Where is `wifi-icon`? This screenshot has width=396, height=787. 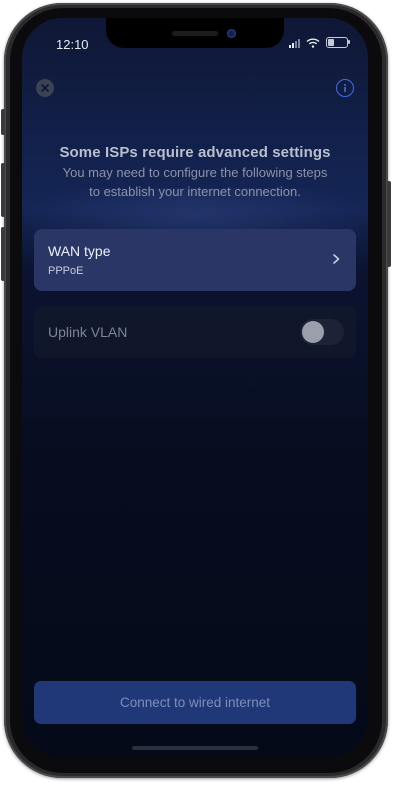
wifi-icon is located at coordinates (313, 43).